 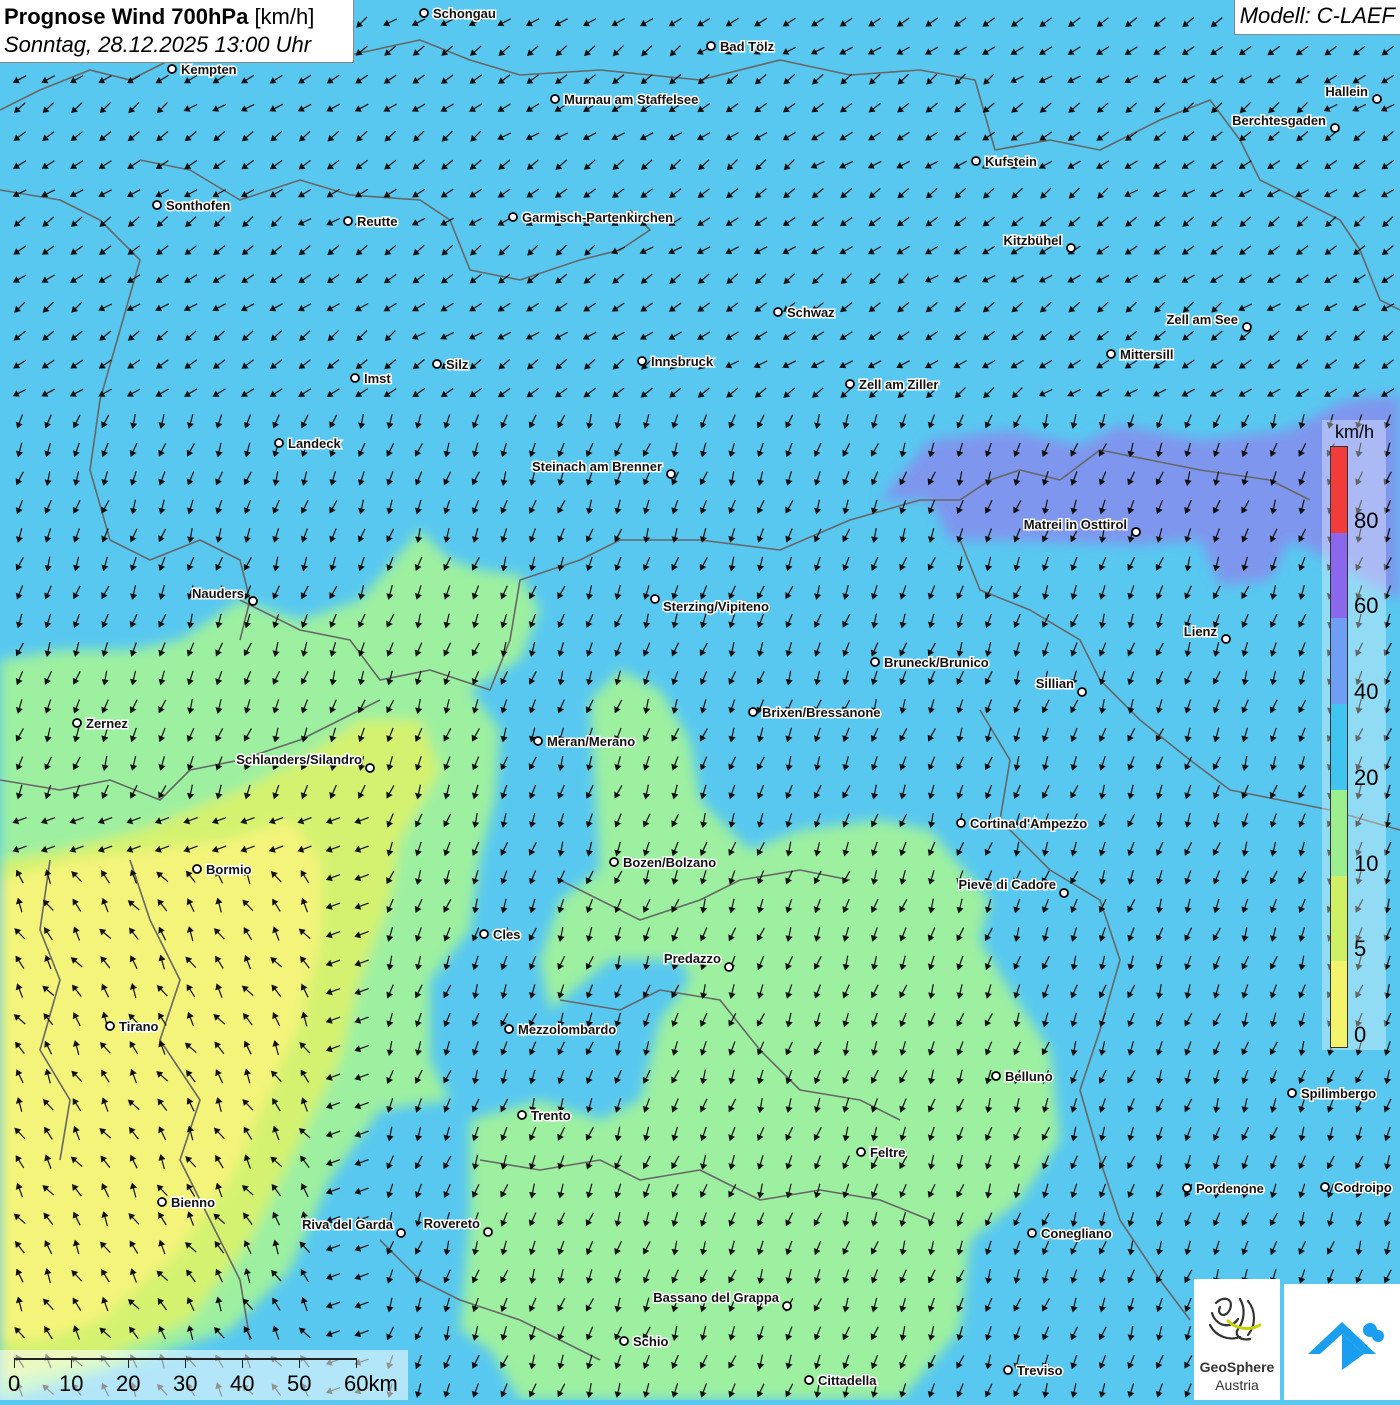 I want to click on city-label: Sonthofen, so click(x=198, y=205).